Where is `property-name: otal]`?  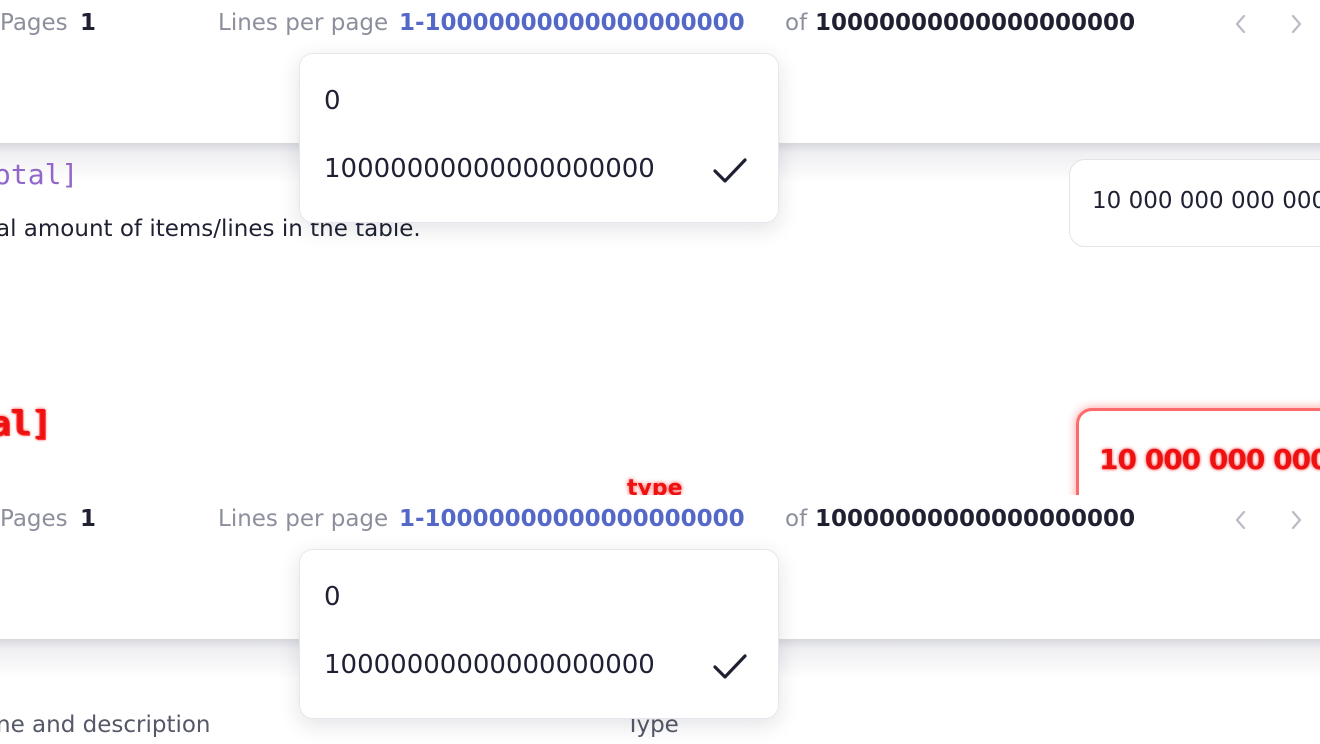 property-name: otal] is located at coordinates (39, 174).